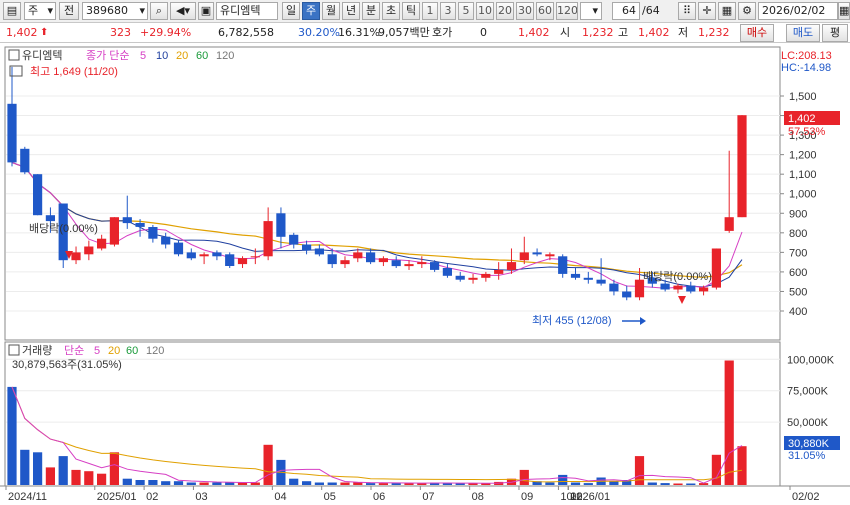 The image size is (850, 505). What do you see at coordinates (152, 497) in the screenshot?
I see `time-tick-label: 02` at bounding box center [152, 497].